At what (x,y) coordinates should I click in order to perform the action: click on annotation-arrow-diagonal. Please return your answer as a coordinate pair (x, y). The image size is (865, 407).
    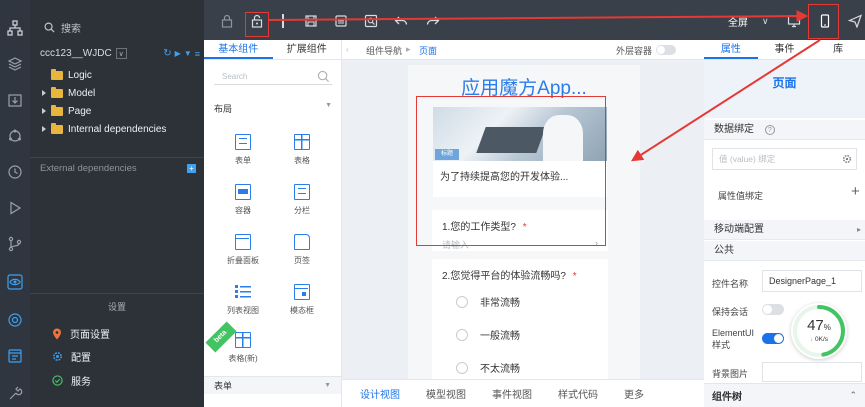
    Looking at the image, I should click on (725, 100).